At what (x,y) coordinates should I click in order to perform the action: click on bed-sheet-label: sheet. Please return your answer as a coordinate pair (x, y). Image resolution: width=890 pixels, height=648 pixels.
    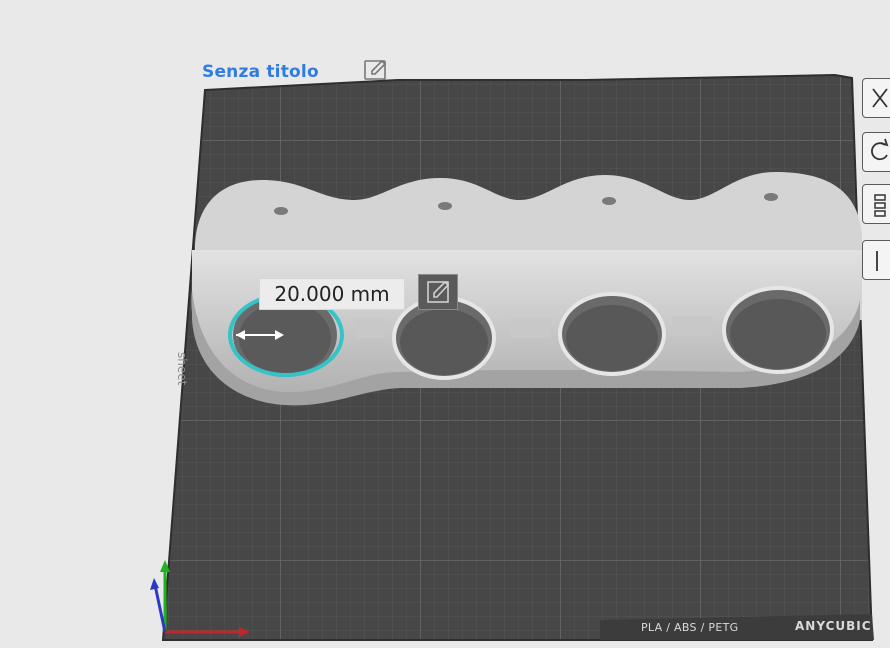
    Looking at the image, I should click on (182, 369).